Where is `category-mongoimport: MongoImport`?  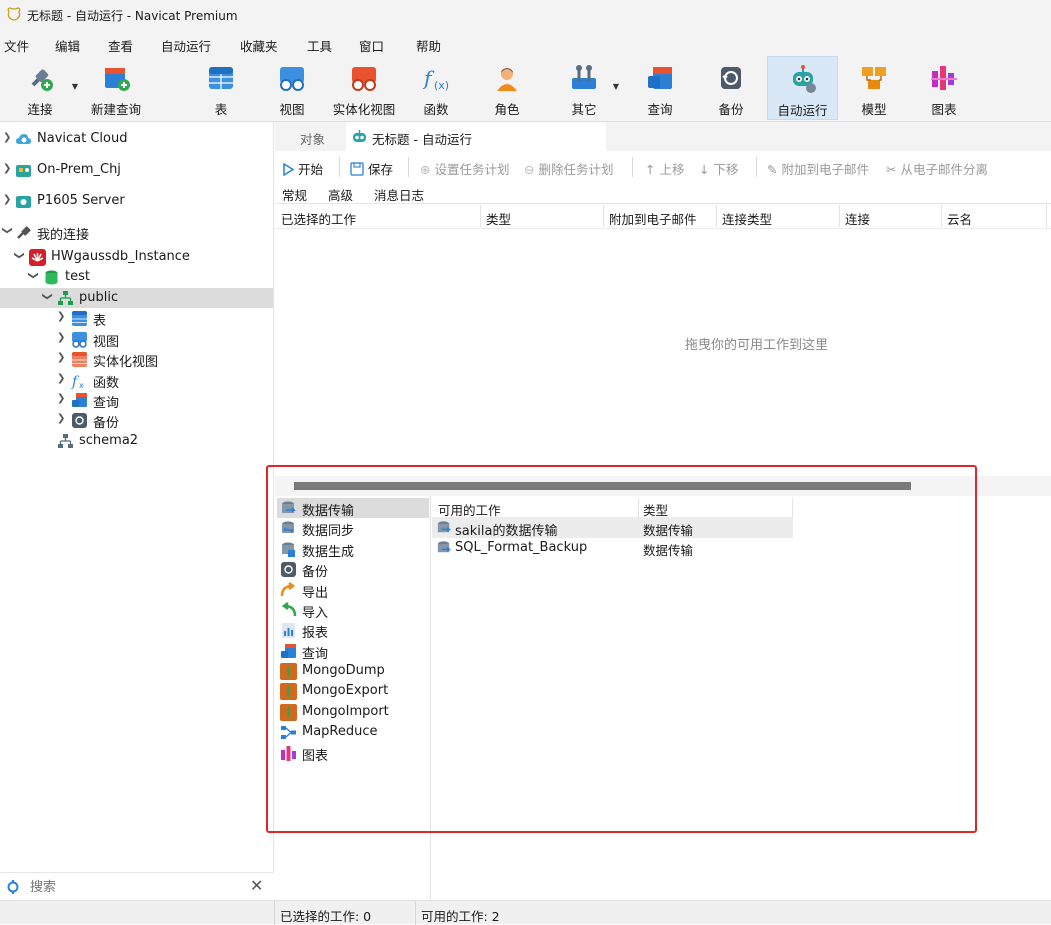 category-mongoimport: MongoImport is located at coordinates (353, 712).